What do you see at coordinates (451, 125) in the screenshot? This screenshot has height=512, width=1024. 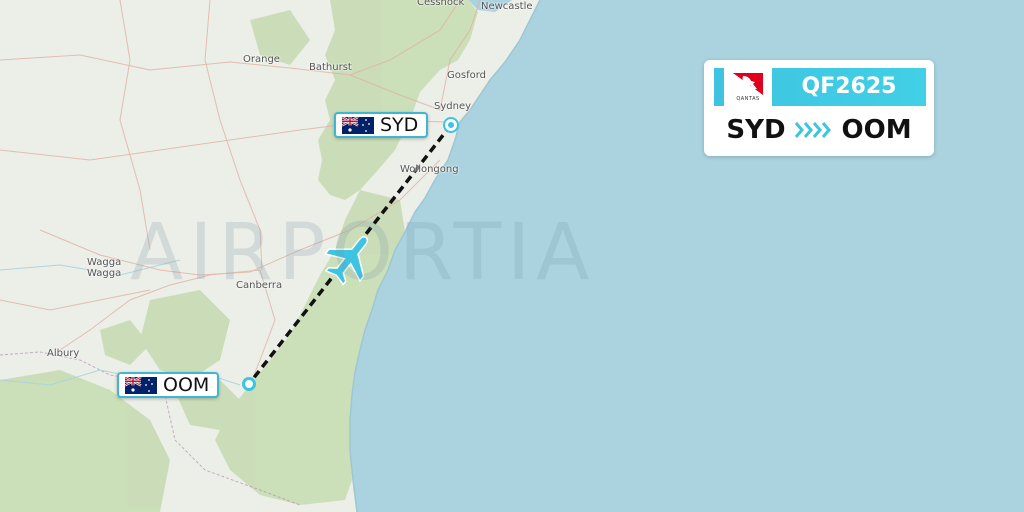 I see `origin-airport-dot` at bounding box center [451, 125].